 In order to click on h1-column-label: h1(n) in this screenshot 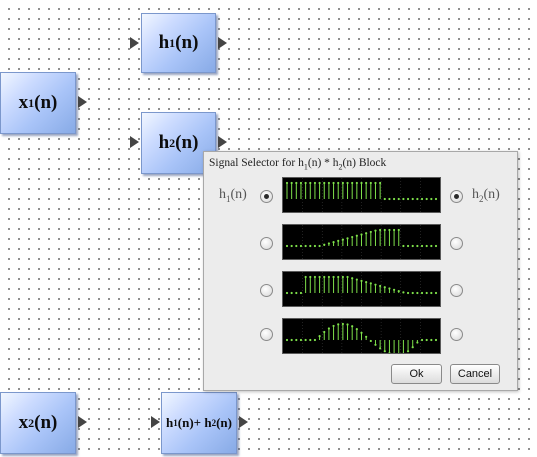, I will do `click(233, 195)`.